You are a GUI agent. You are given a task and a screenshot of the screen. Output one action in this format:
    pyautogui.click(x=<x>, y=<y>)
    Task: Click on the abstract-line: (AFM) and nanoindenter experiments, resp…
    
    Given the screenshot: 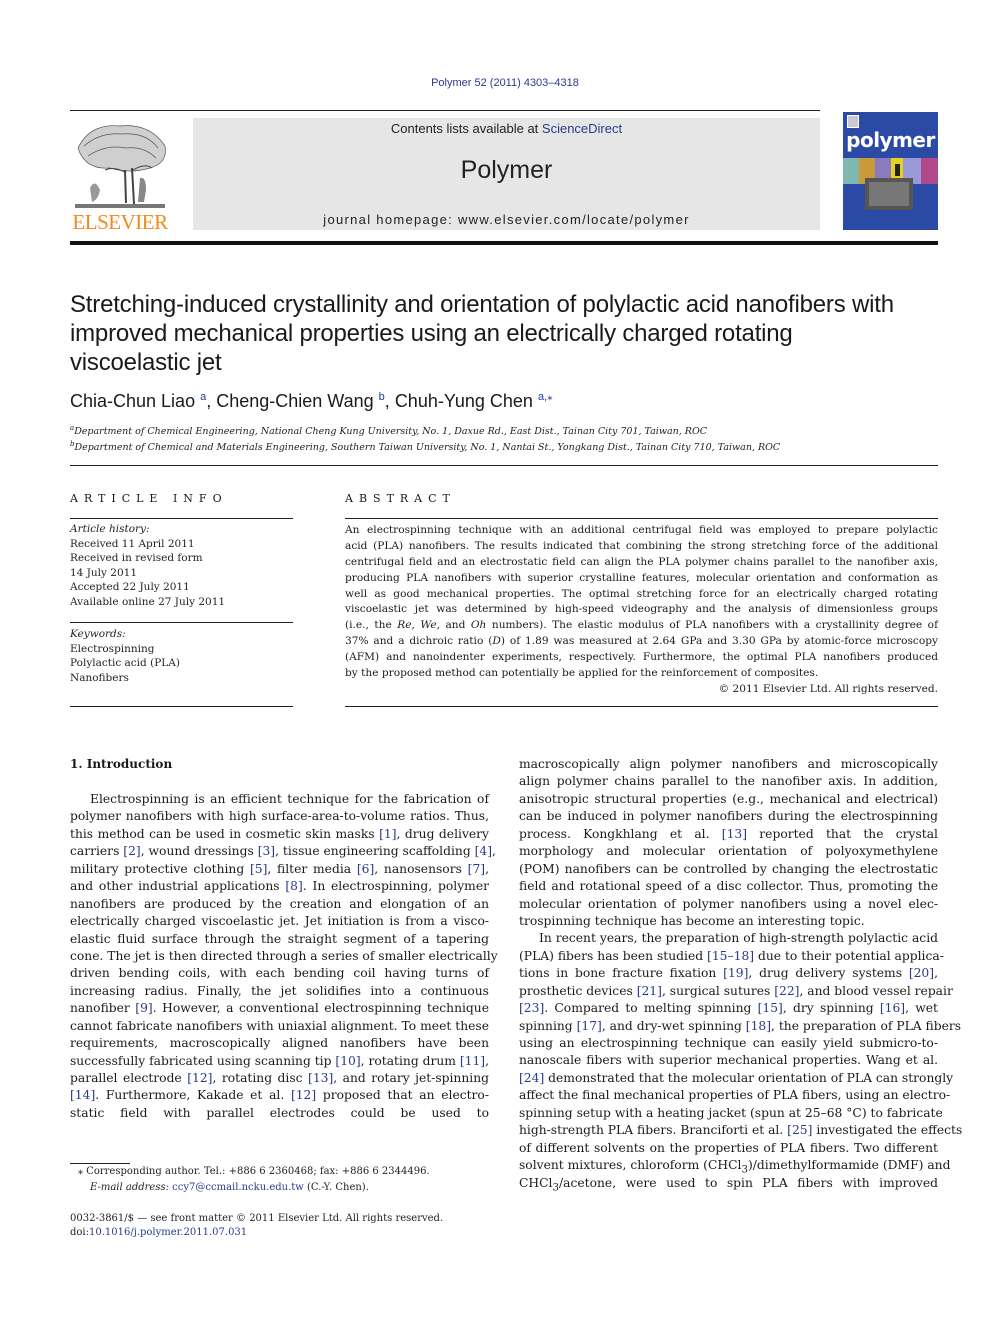 What is the action you would take?
    pyautogui.click(x=641, y=657)
    